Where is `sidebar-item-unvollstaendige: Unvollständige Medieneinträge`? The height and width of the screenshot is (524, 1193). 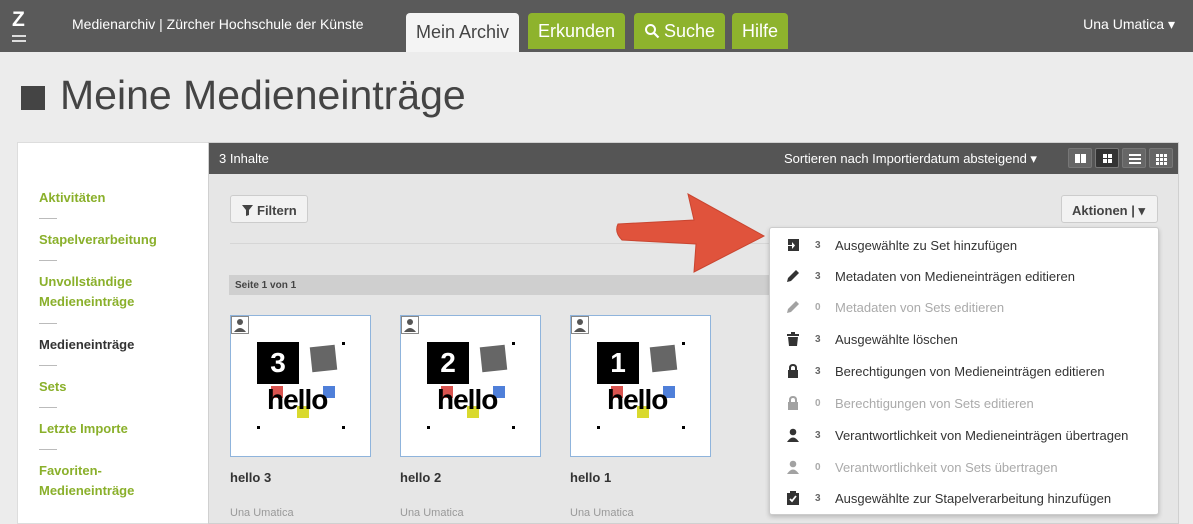
sidebar-item-unvollstaendige: Unvollständige Medieneinträge is located at coordinates (86, 292).